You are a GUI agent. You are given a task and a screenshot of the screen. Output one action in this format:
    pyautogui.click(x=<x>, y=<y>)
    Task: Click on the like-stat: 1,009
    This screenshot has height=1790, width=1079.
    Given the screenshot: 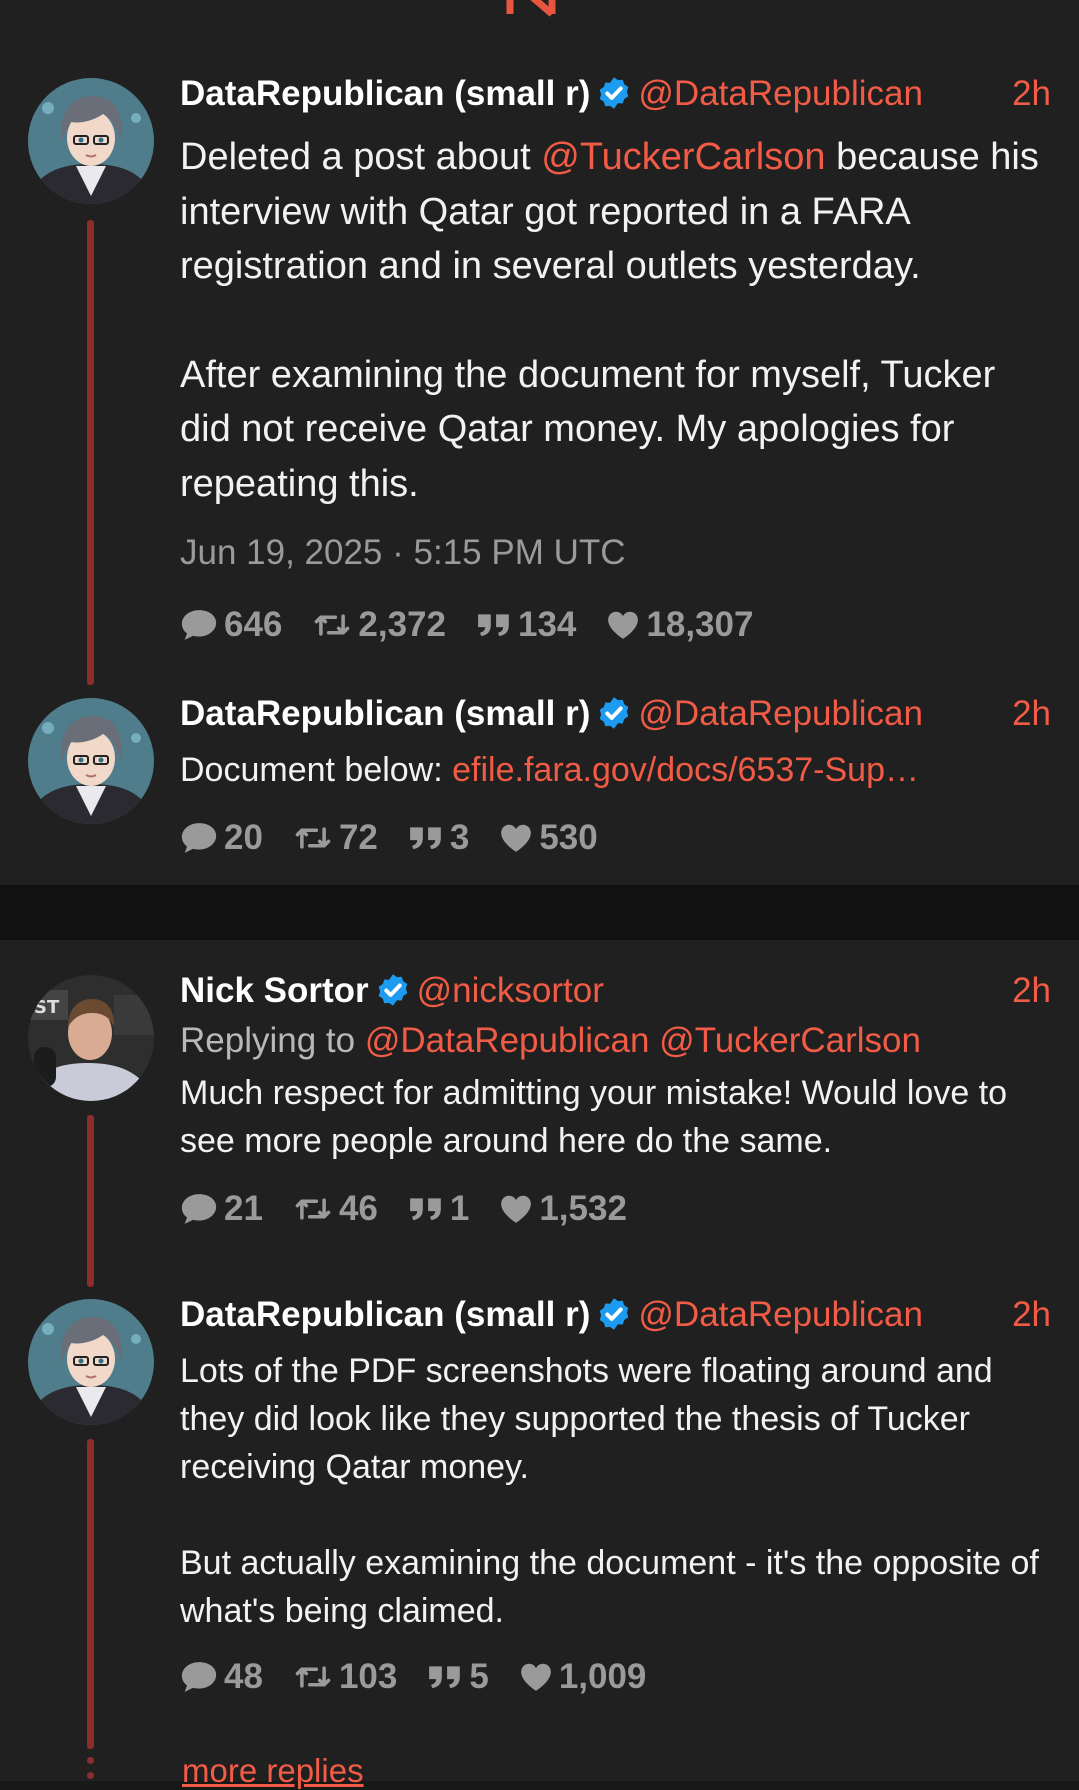 What is the action you would take?
    pyautogui.click(x=582, y=1677)
    